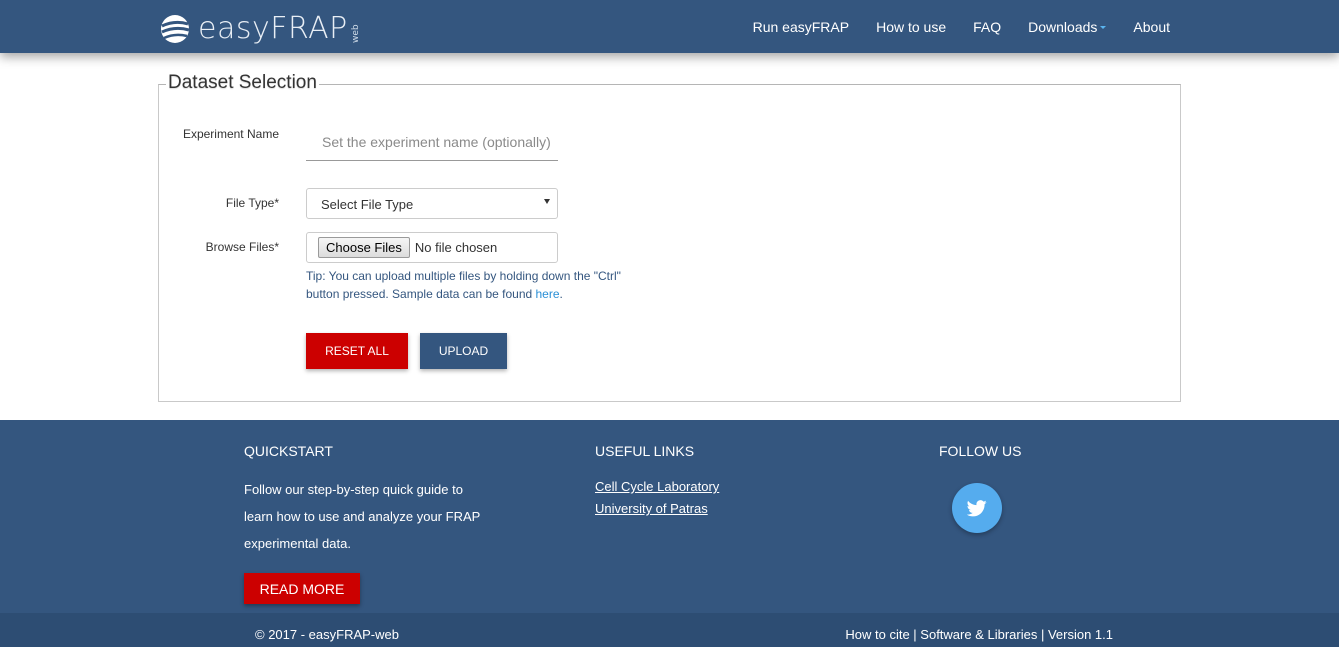  What do you see at coordinates (357, 351) in the screenshot?
I see `reset-all-button: RESET ALL` at bounding box center [357, 351].